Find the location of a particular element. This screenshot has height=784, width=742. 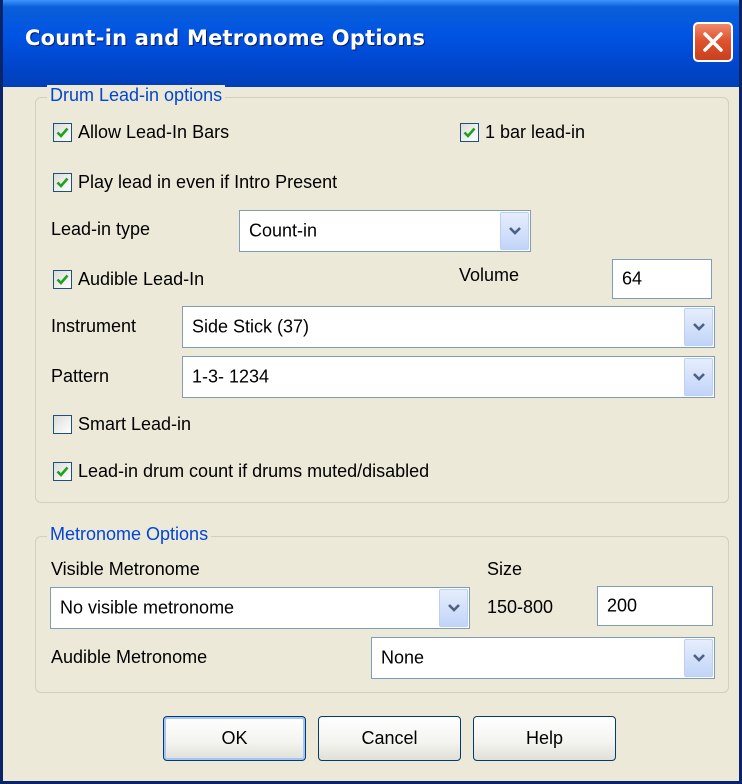

lead-in-type-value: Count-in is located at coordinates (283, 230).